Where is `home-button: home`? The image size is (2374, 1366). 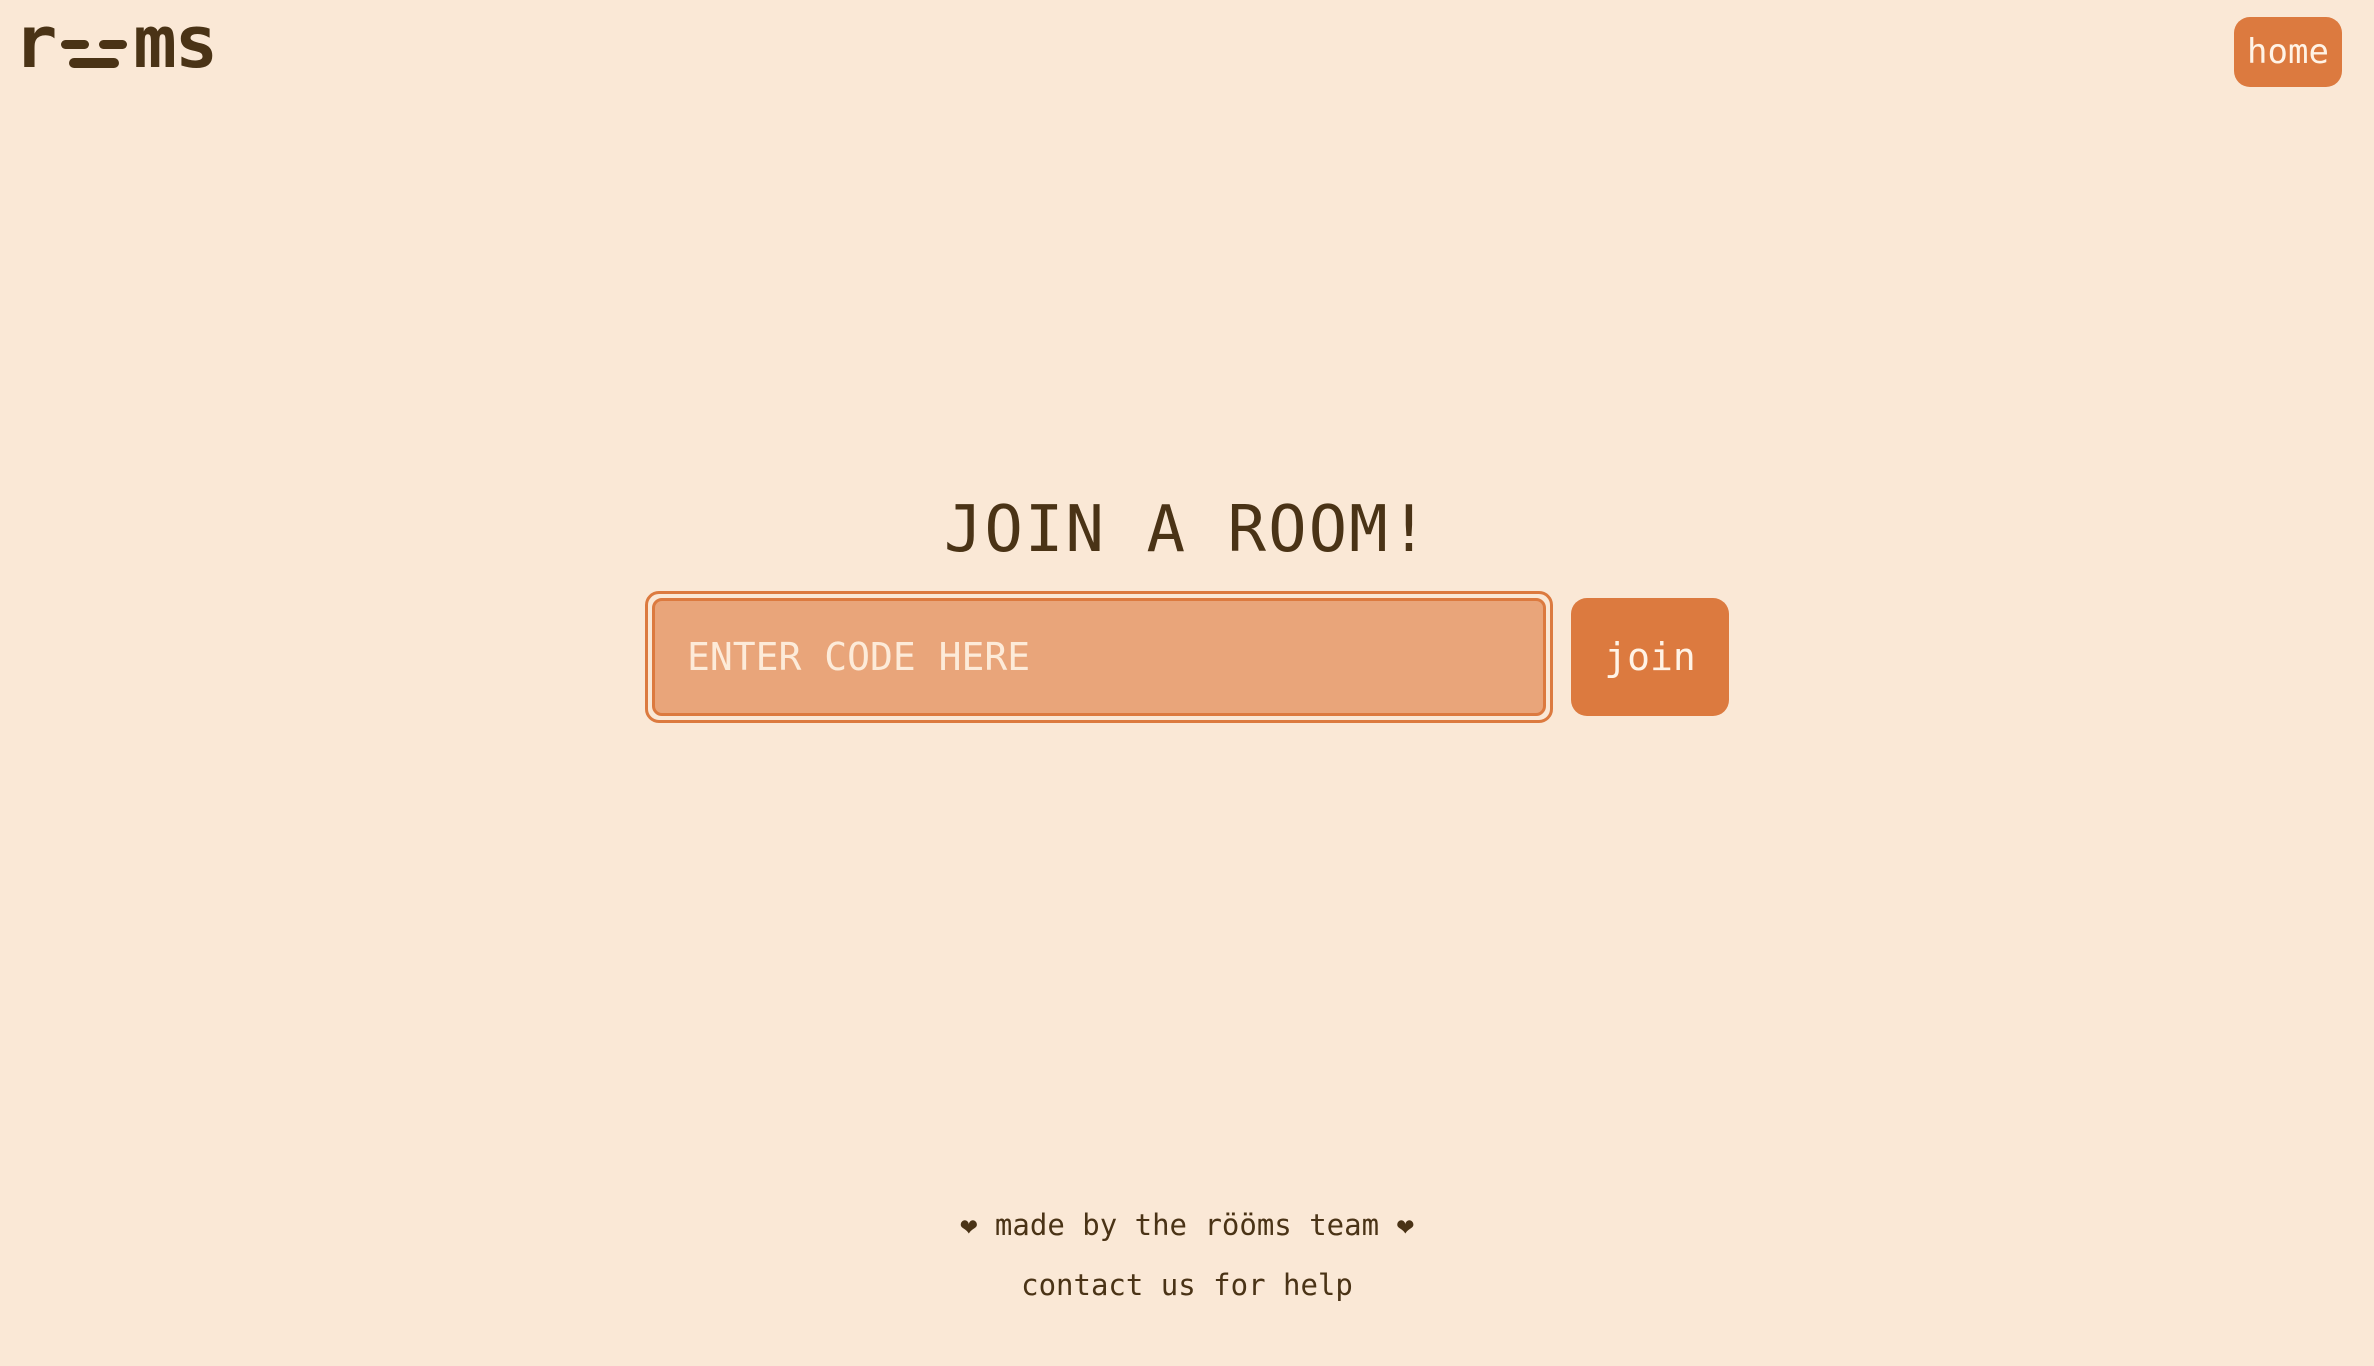 home-button: home is located at coordinates (2288, 52).